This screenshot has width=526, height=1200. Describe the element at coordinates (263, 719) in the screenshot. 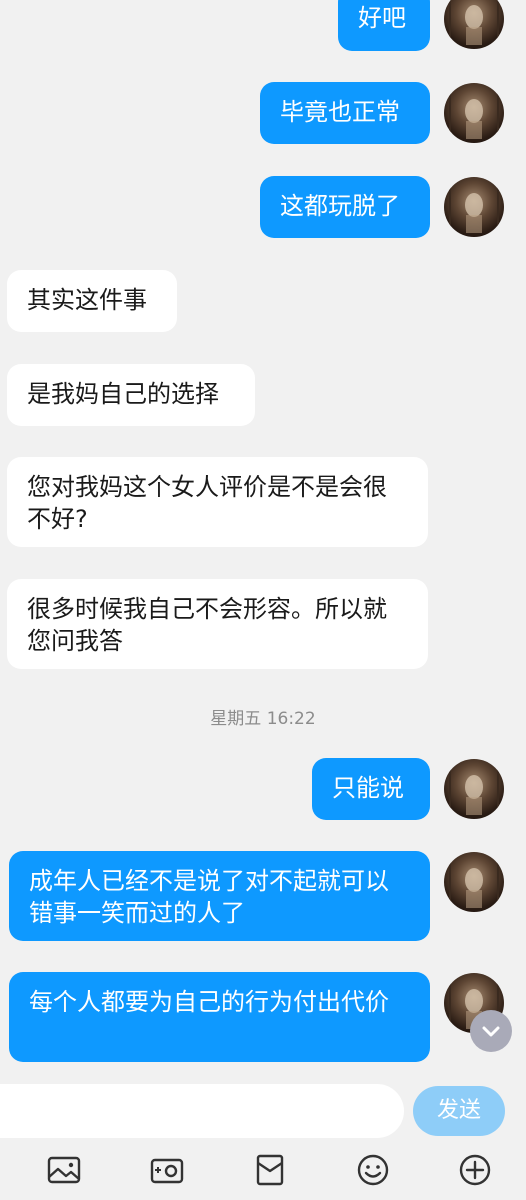

I see `message-timestamp: 星期五 16:22` at that location.